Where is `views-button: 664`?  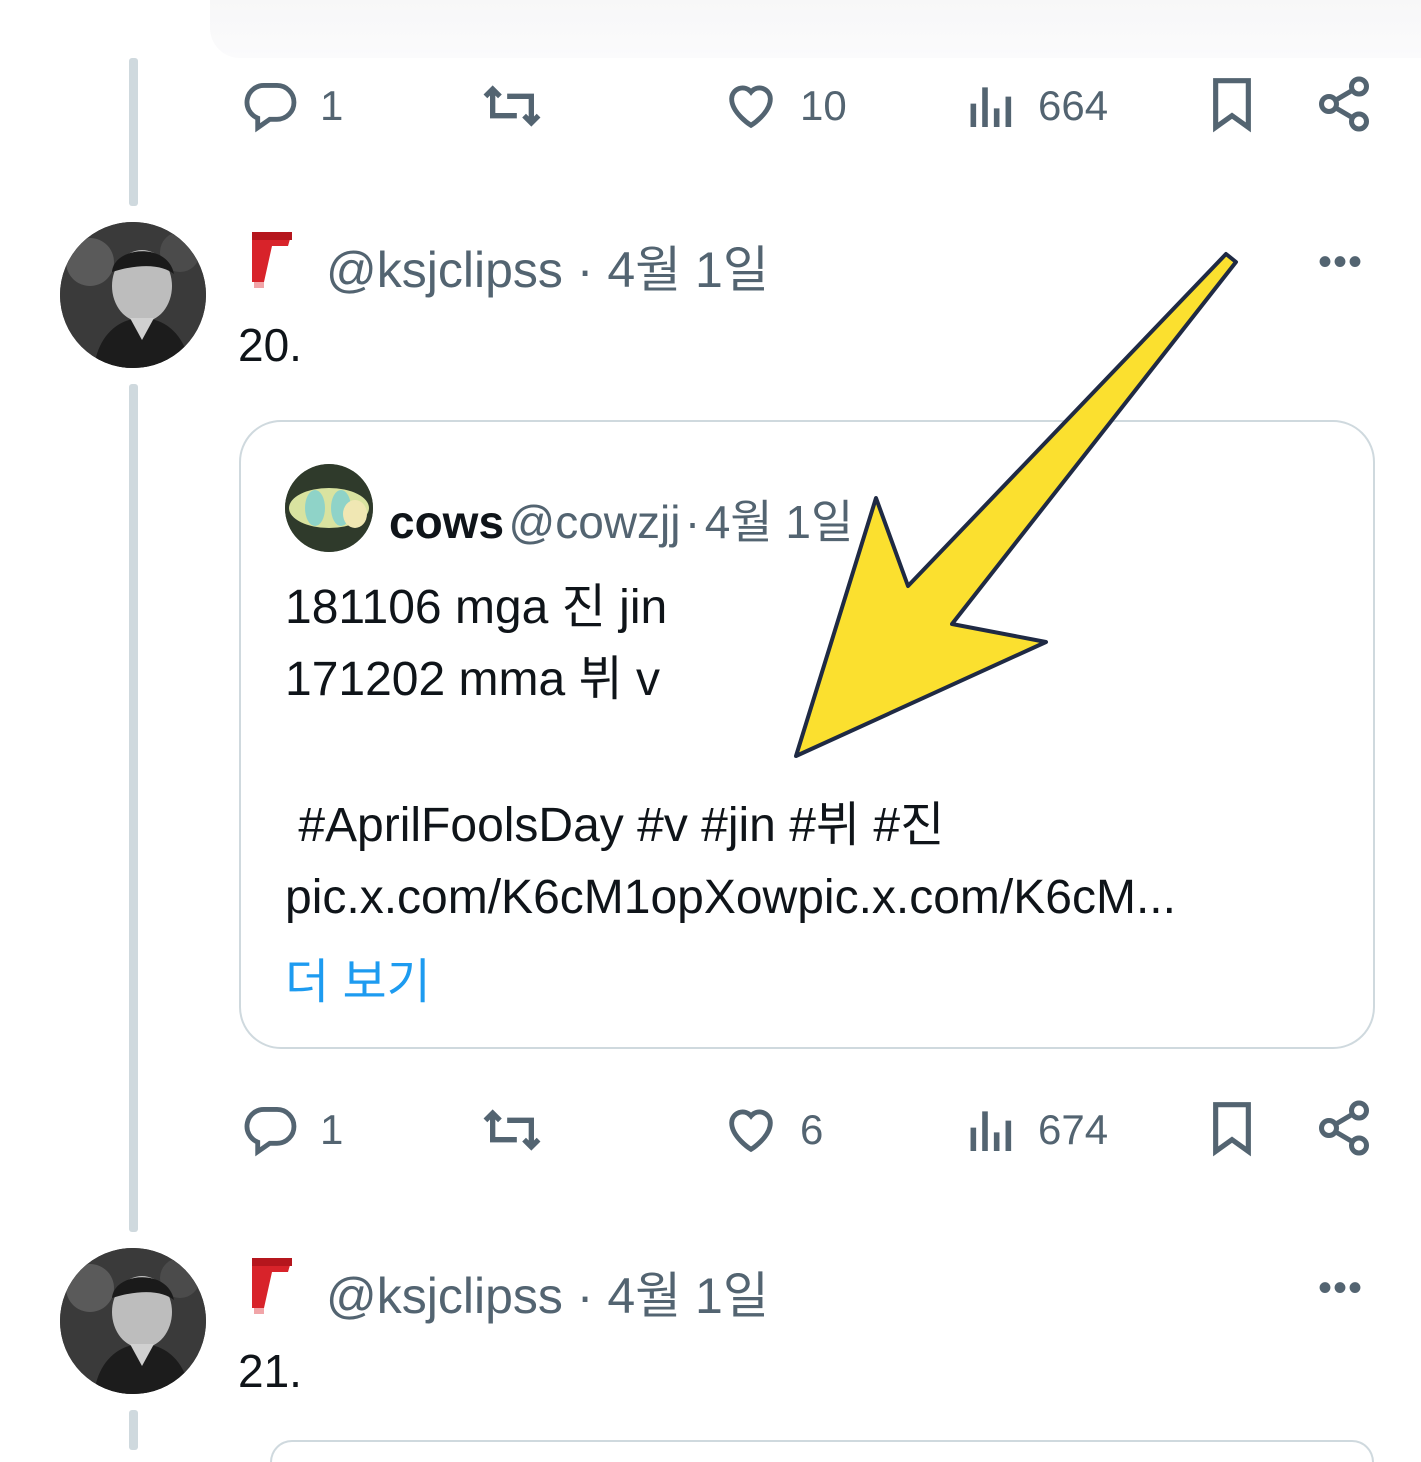 views-button: 664 is located at coordinates (1036, 106).